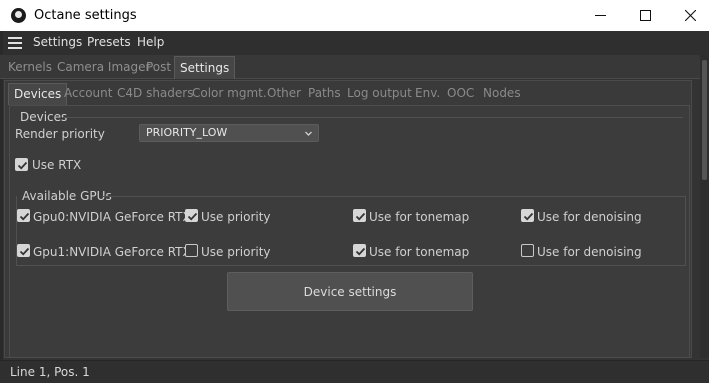  I want to click on section-divider, so click(373, 117).